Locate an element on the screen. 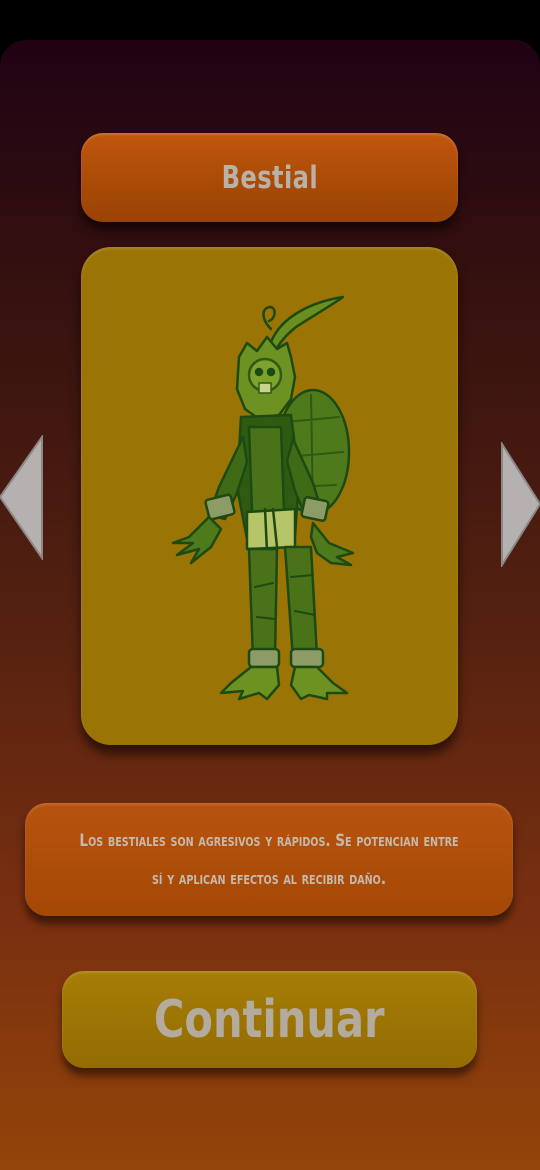 The width and height of the screenshot is (540, 1170). next-class-arrow-icon is located at coordinates (520, 504).